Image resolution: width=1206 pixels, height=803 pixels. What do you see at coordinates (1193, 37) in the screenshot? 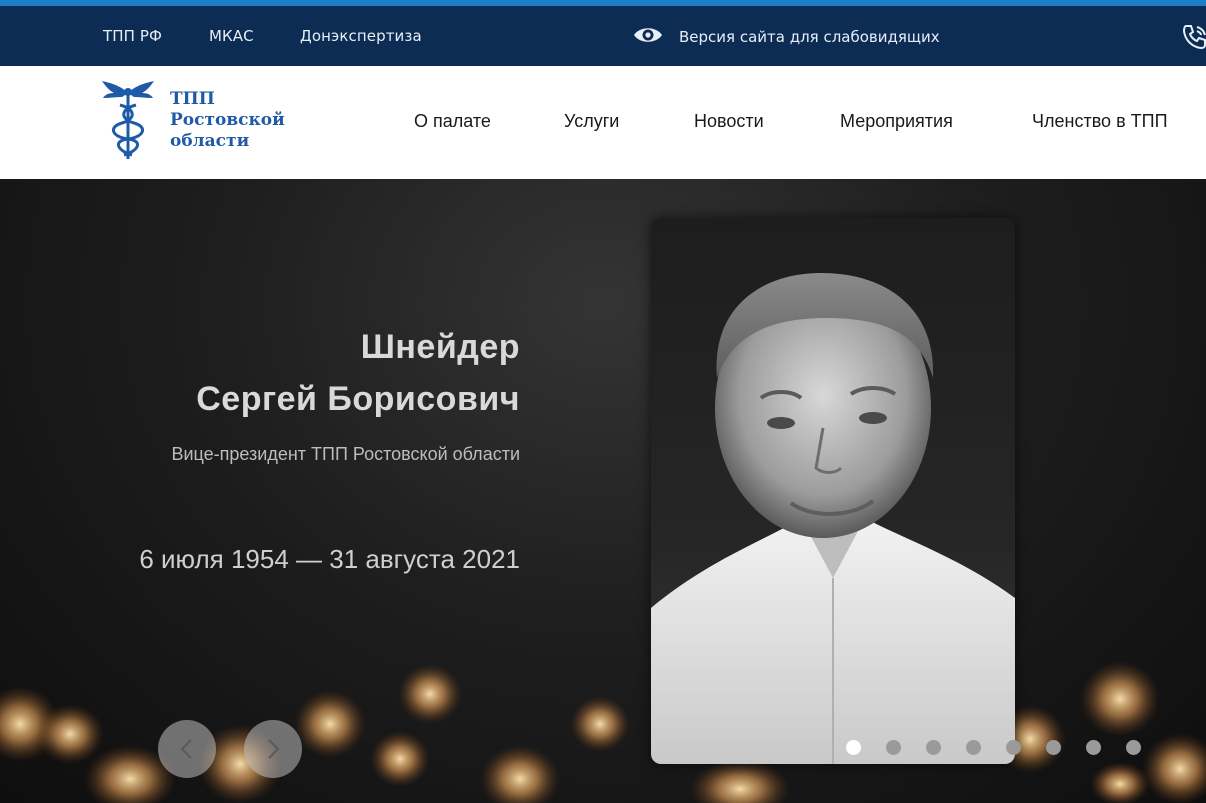
I see `phone-icon` at bounding box center [1193, 37].